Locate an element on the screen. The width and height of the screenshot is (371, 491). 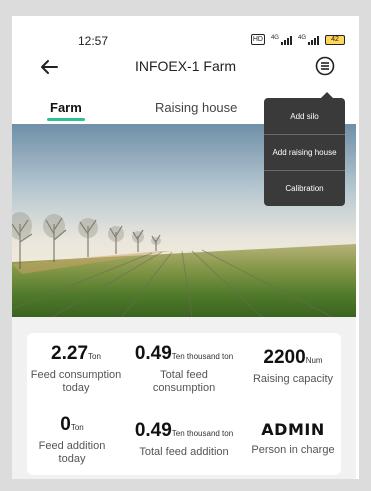
status-icons: HD 4G 4G 42 is located at coordinates (297, 39).